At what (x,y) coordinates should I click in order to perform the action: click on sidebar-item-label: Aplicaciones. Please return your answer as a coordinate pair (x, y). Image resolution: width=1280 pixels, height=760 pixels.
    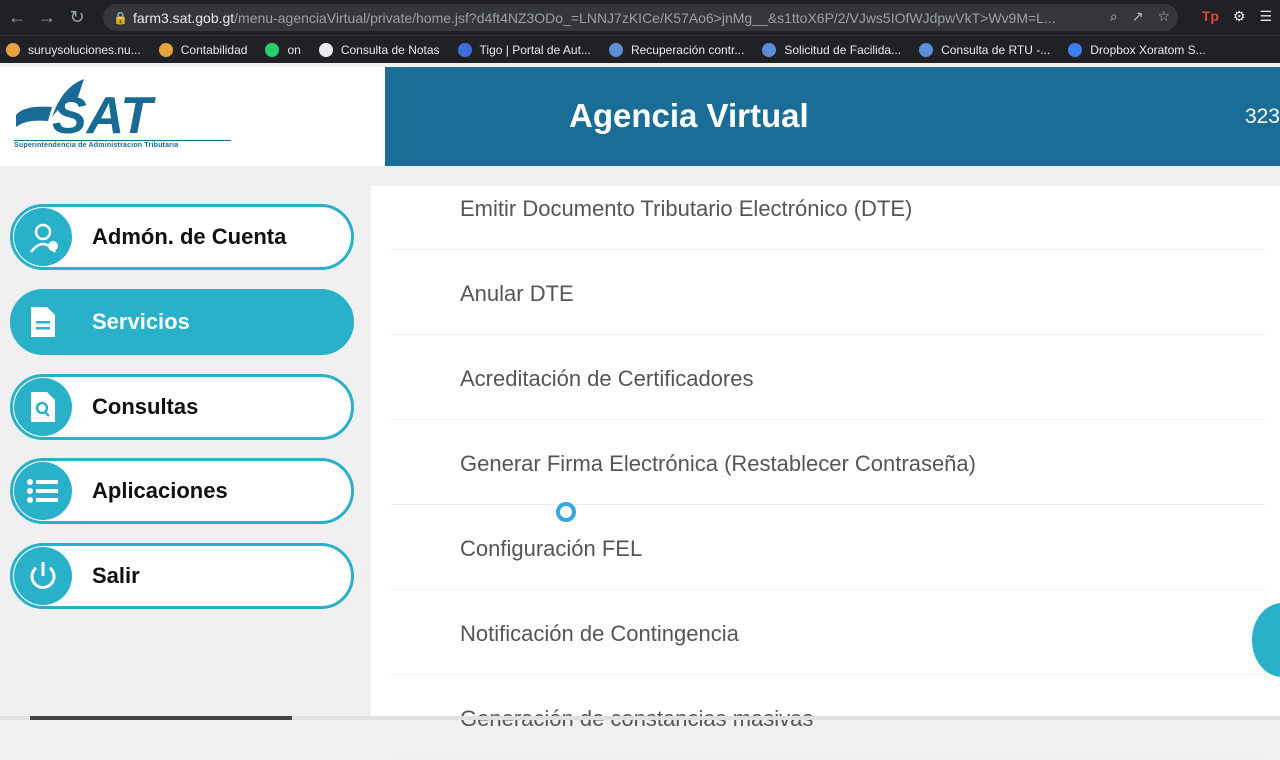
    Looking at the image, I should click on (160, 490).